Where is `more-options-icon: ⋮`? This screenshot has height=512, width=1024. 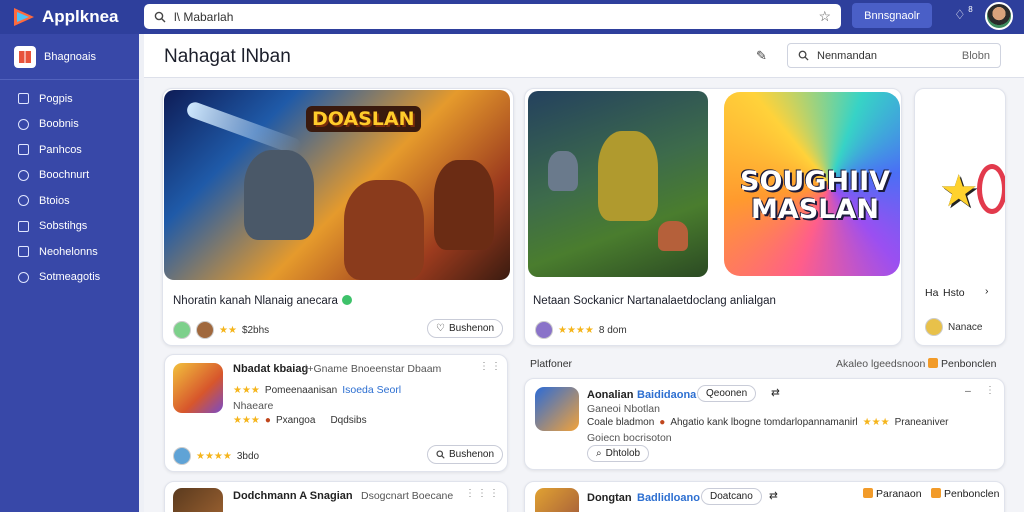 more-options-icon: ⋮ is located at coordinates (991, 390).